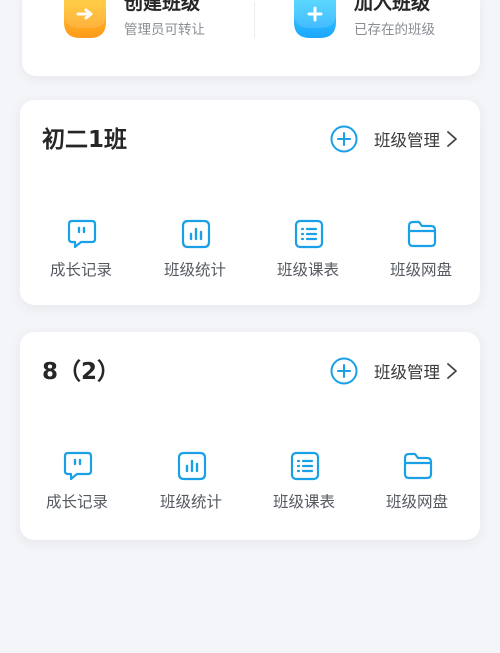  What do you see at coordinates (254, 20) in the screenshot?
I see `divider` at bounding box center [254, 20].